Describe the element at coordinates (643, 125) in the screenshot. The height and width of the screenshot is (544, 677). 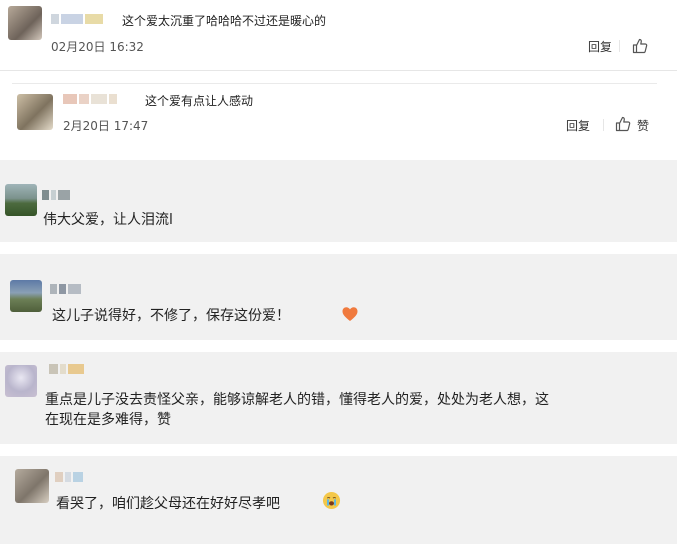
I see `like-label: 赞` at that location.